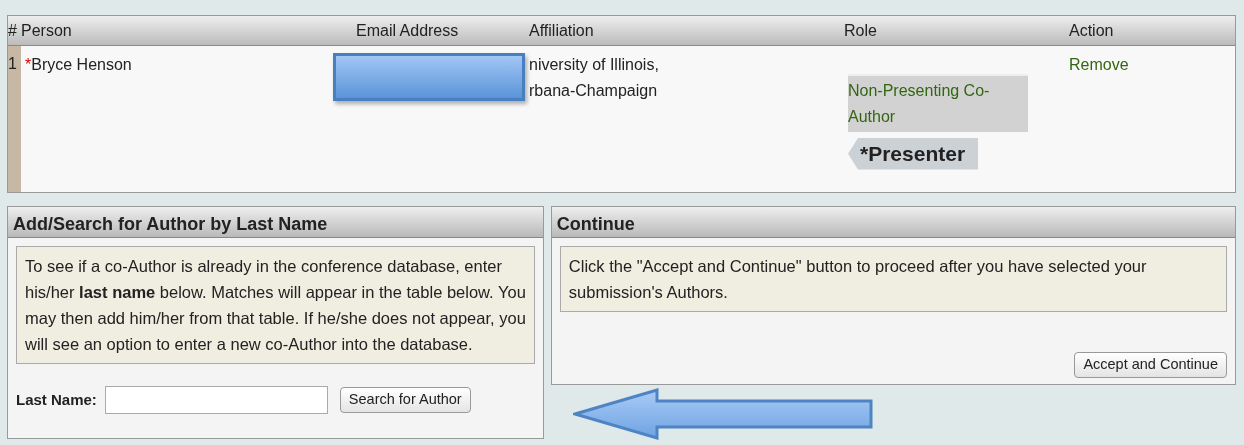  I want to click on column-header: Role, so click(860, 30).